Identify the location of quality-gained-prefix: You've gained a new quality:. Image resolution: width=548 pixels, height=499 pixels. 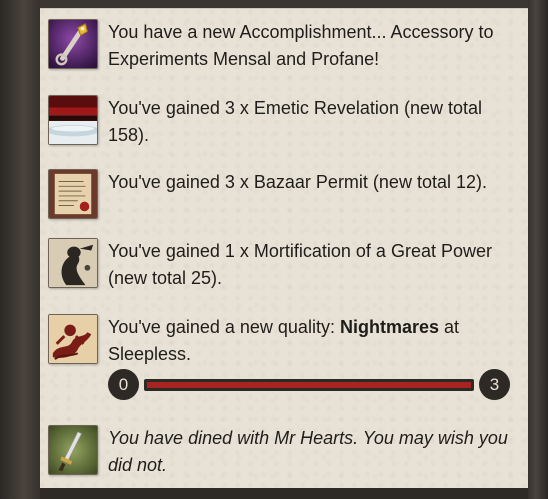
(224, 327).